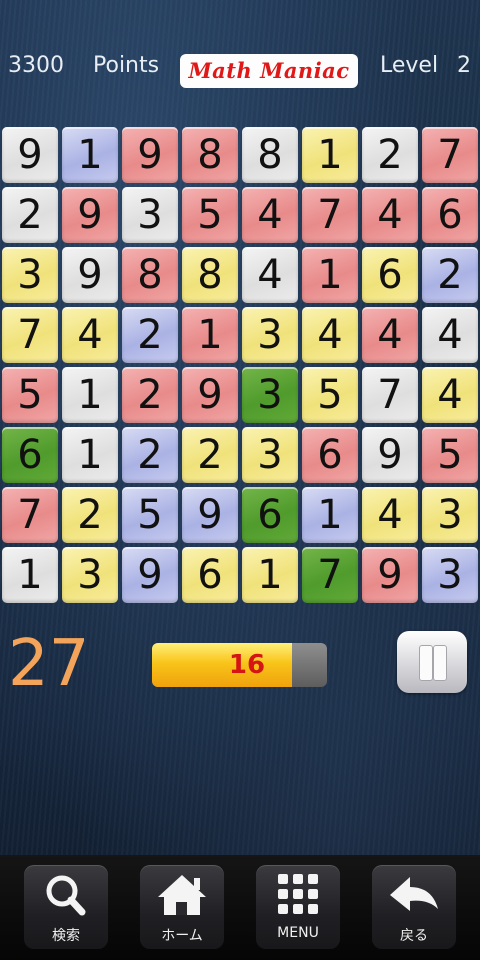 This screenshot has width=480, height=960. I want to click on grid-row: 13961793, so click(240, 575).